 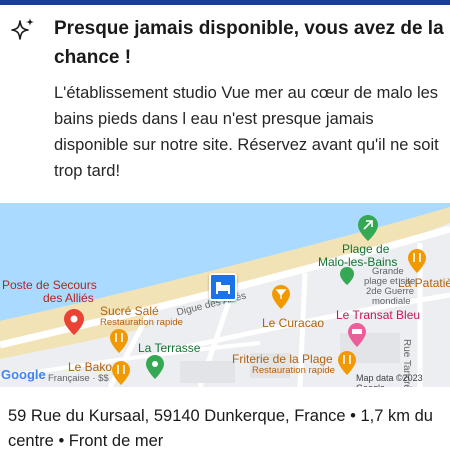 What do you see at coordinates (49, 285) in the screenshot?
I see `poste-secours-label: Poste de Secours` at bounding box center [49, 285].